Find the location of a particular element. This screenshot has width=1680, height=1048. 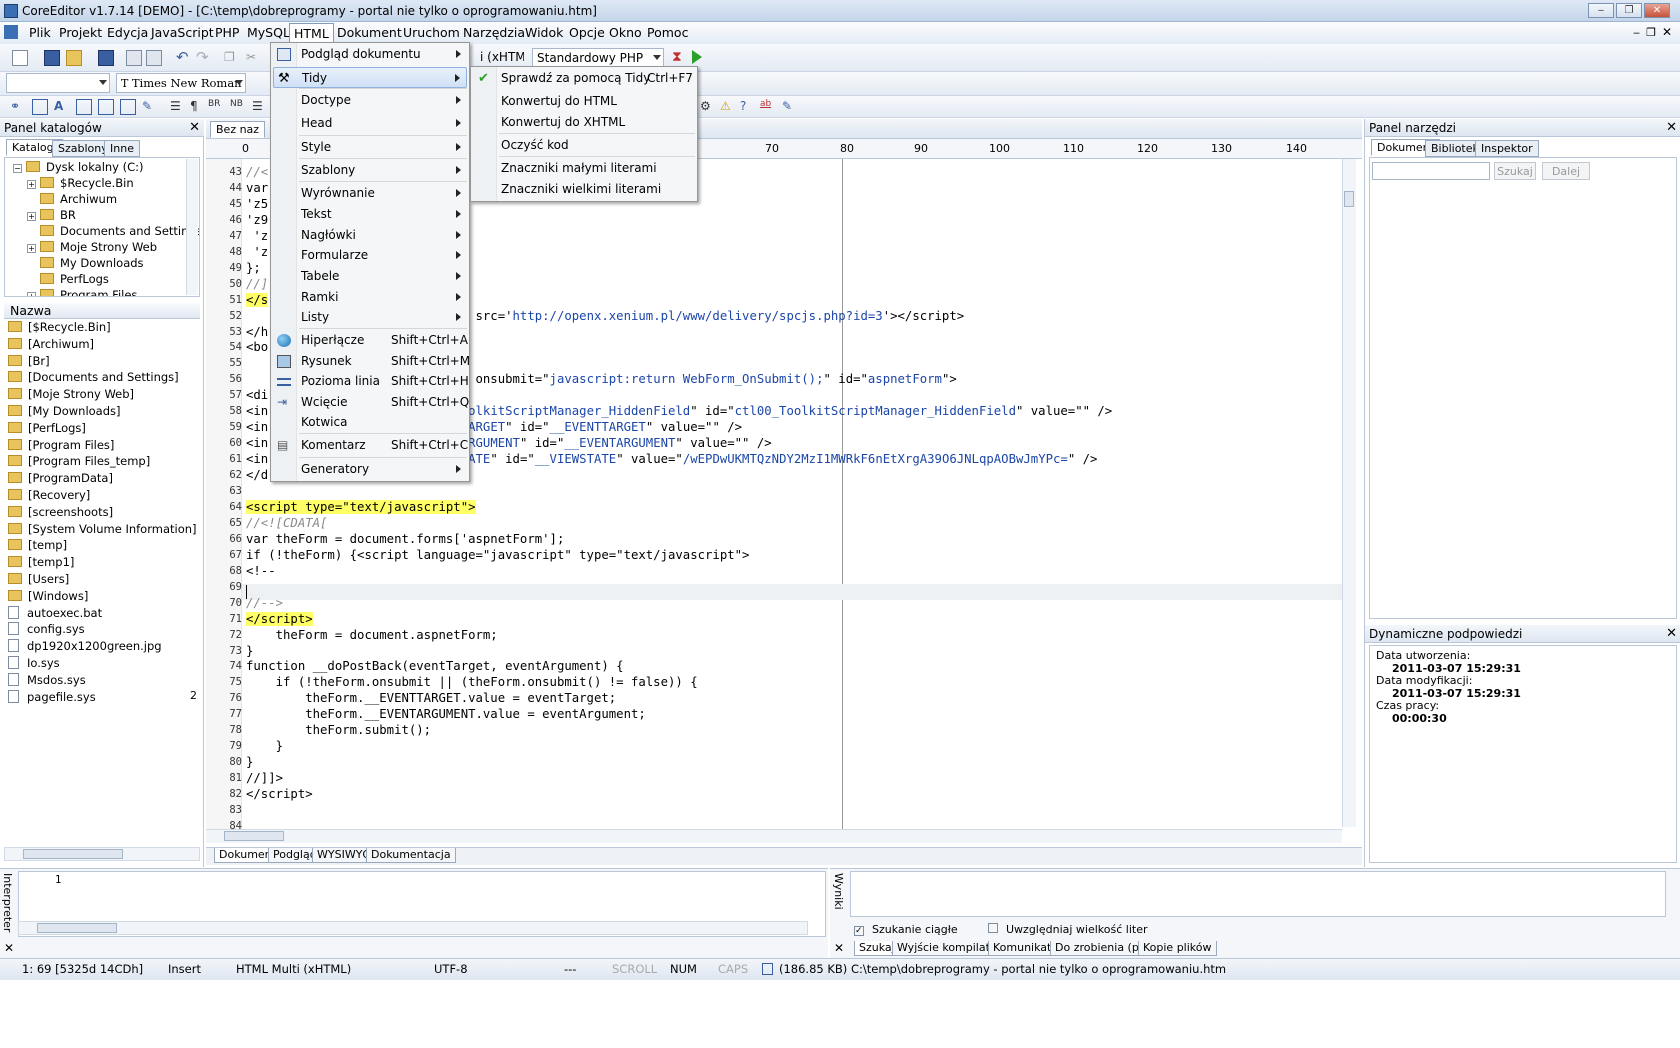

mdi-close-icon: ✕ is located at coordinates (1667, 32).